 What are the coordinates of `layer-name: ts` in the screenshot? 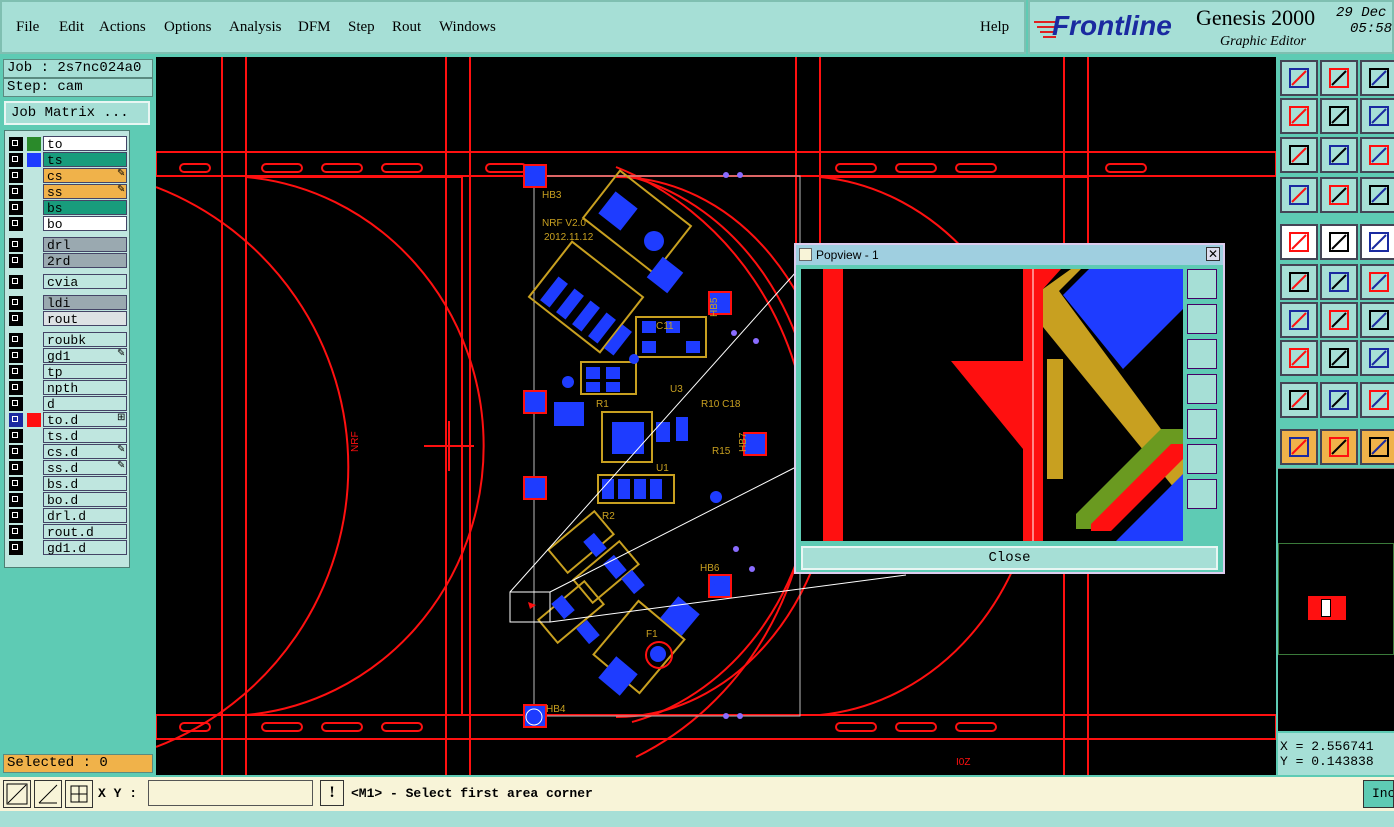 It's located at (85, 160).